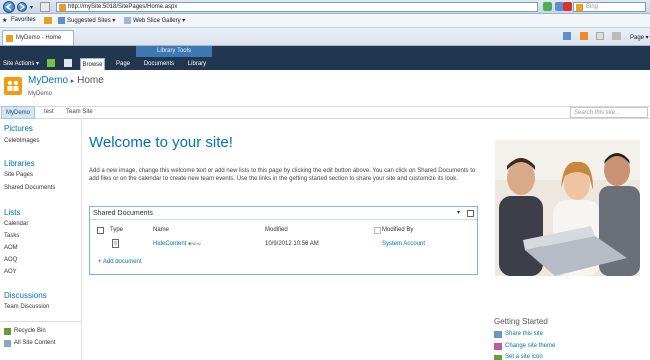 Image resolution: width=650 pixels, height=360 pixels. What do you see at coordinates (10, 272) in the screenshot?
I see `ql-item-aoy: AOY` at bounding box center [10, 272].